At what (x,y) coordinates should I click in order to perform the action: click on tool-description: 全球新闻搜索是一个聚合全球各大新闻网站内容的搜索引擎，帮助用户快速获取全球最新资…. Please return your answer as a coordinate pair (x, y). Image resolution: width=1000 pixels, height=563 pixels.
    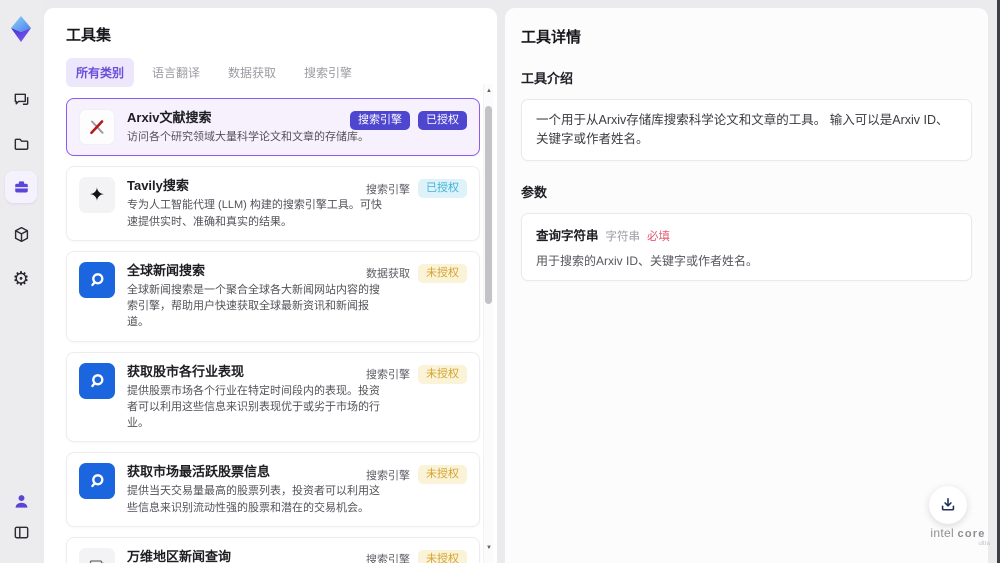
    Looking at the image, I should click on (253, 306).